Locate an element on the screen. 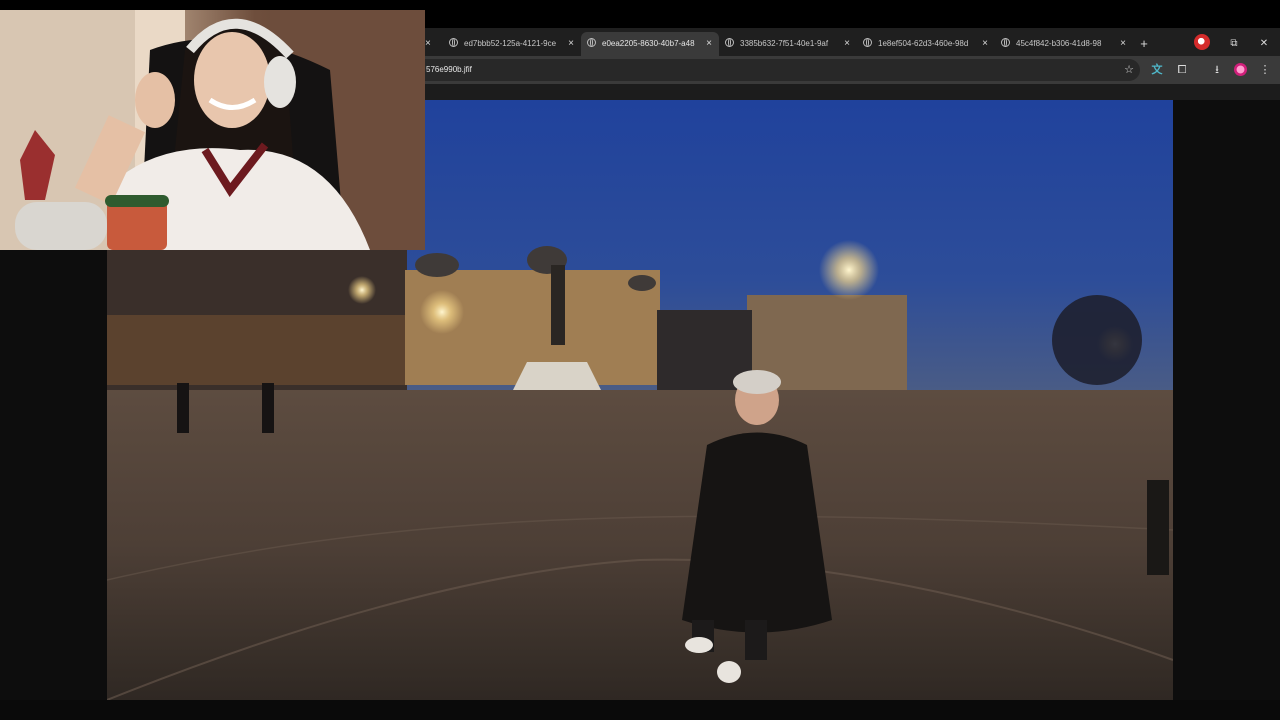  tab-title: 45c4f842-b306-41d8-98 is located at coordinates (1059, 43).